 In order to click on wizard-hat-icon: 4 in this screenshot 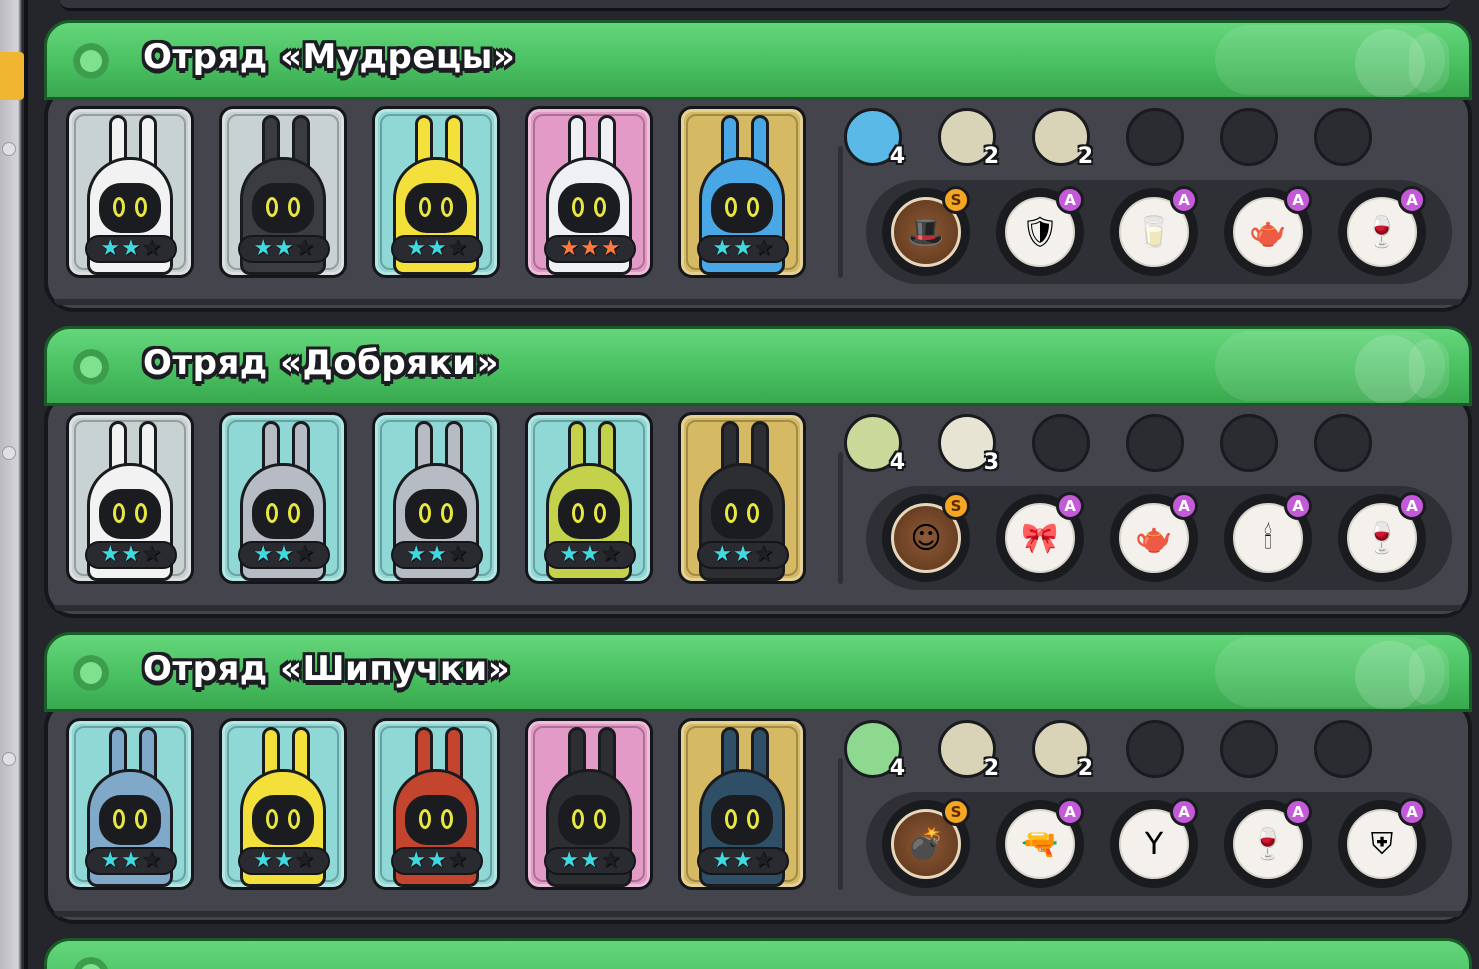, I will do `click(874, 138)`.